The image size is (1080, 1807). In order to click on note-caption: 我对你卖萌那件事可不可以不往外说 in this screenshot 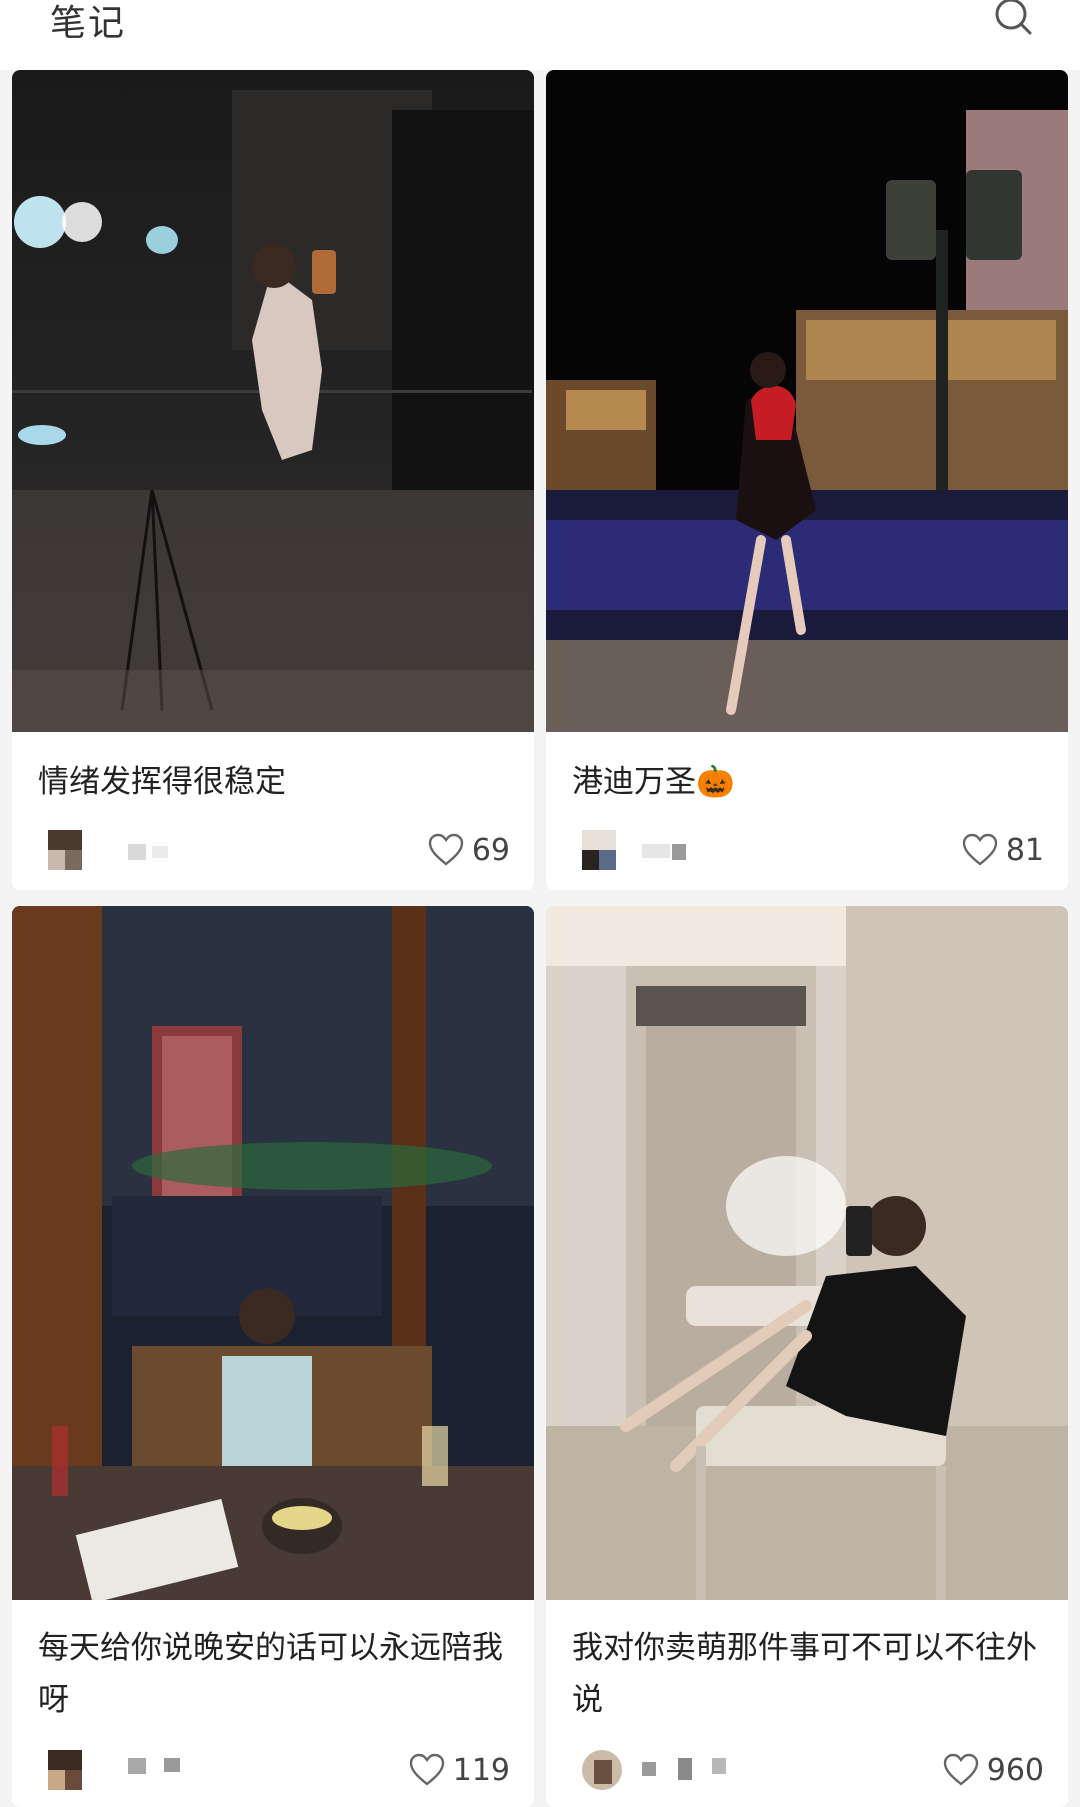, I will do `click(807, 1674)`.